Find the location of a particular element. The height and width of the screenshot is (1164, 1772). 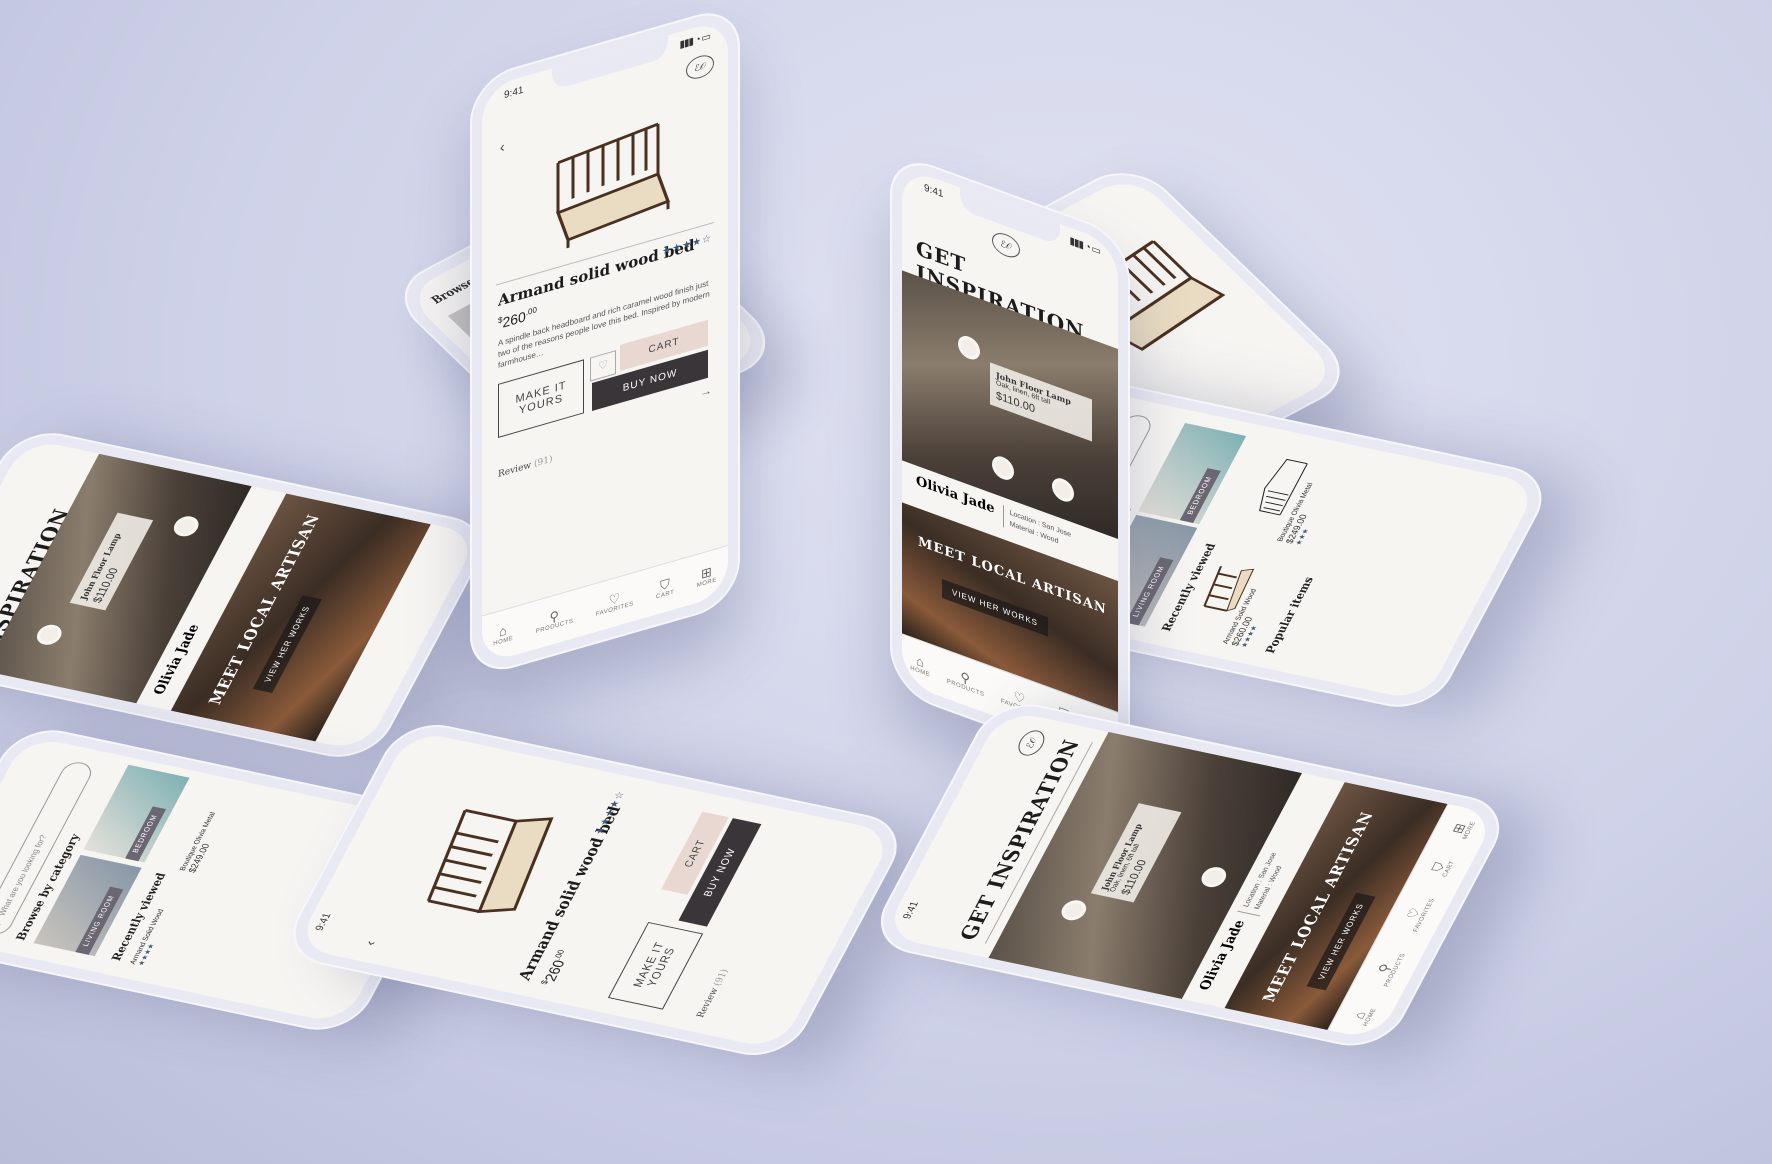

recent-item: Boutique Olivia Metal $249.00 ★★★ is located at coordinates (1296, 490).